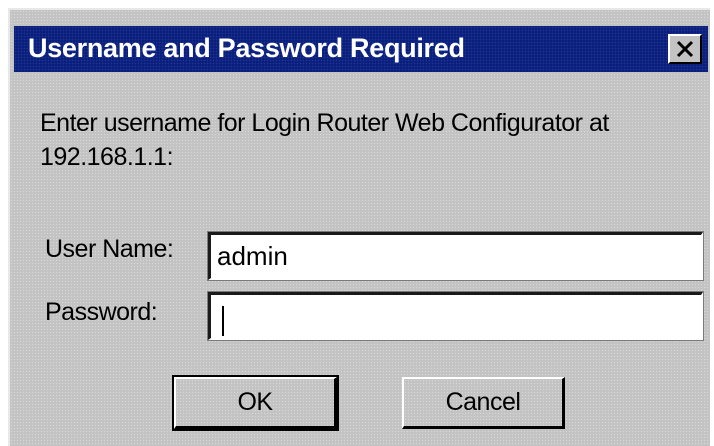 This screenshot has width=714, height=446. I want to click on text-caret, so click(223, 321).